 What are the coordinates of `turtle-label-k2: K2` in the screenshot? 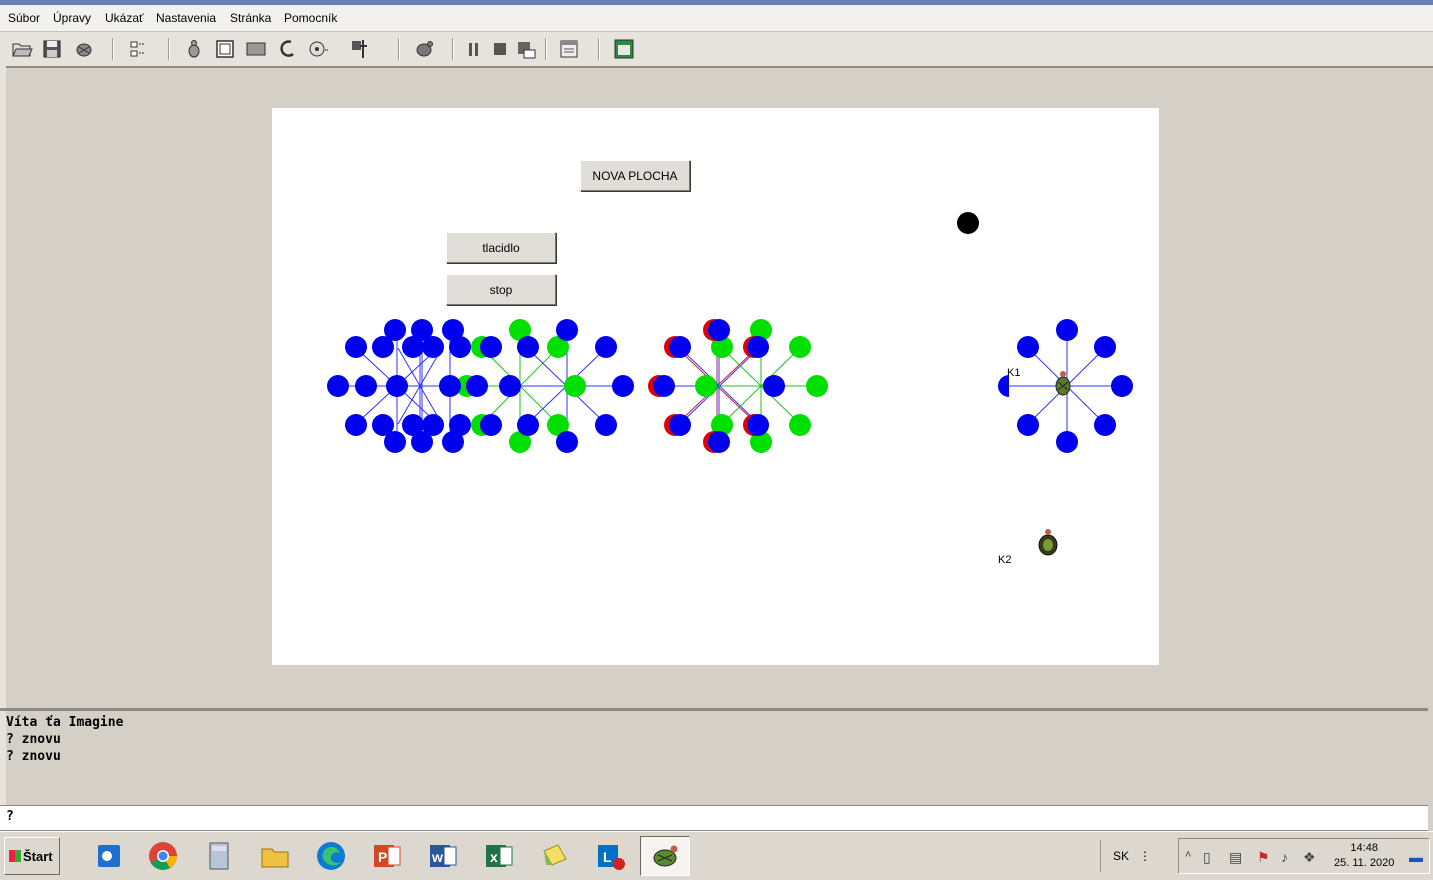 It's located at (1005, 560).